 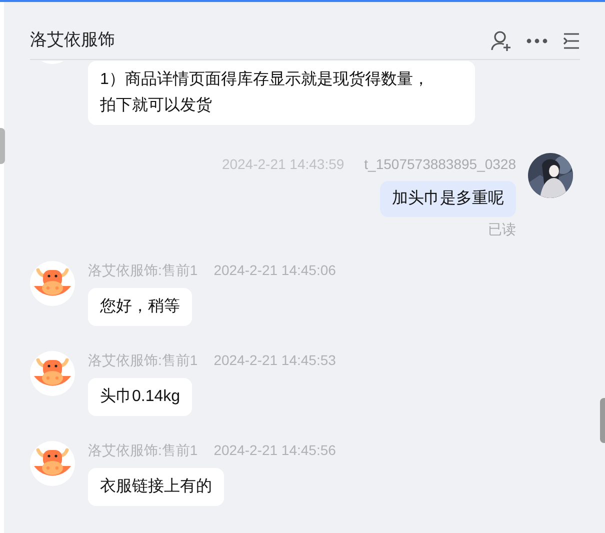 I want to click on message-bubble: 1）商品详情页面得库存显示就是现货得数量，拍下就可以发货, so click(x=281, y=93).